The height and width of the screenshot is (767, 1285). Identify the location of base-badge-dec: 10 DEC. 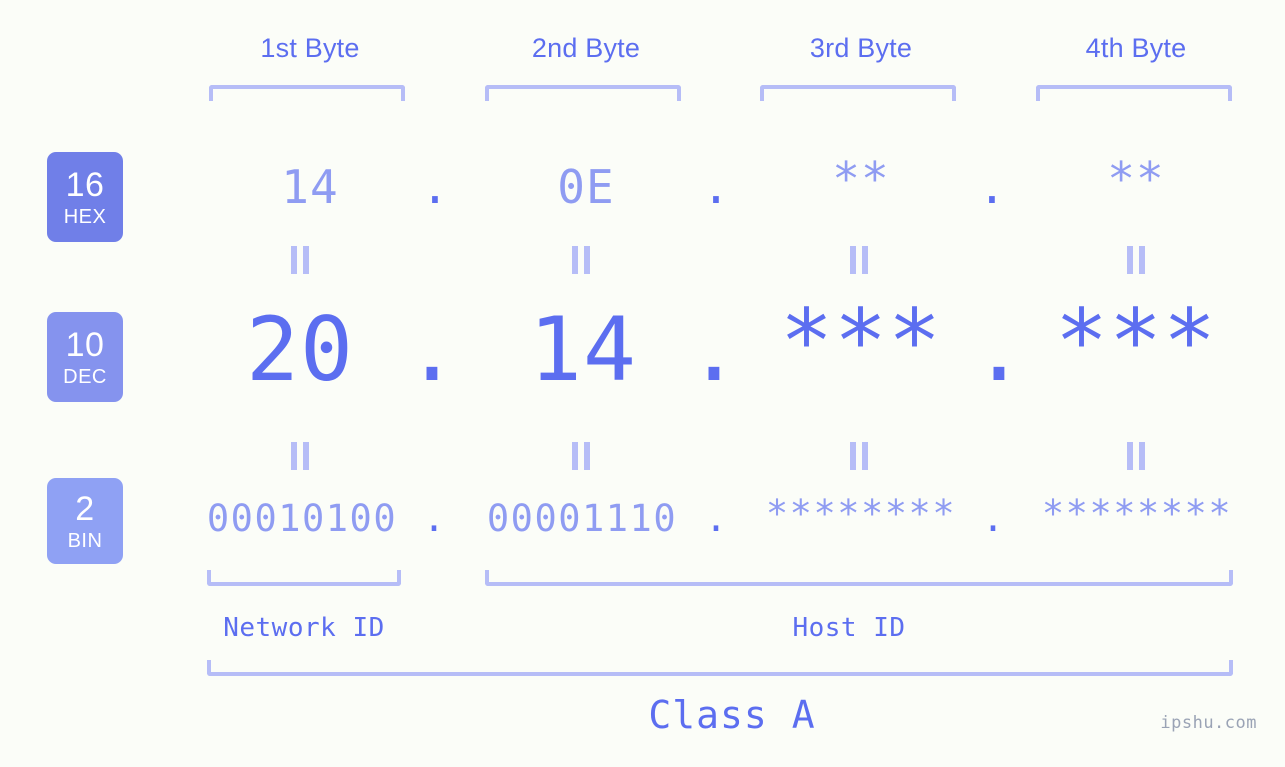
(85, 357).